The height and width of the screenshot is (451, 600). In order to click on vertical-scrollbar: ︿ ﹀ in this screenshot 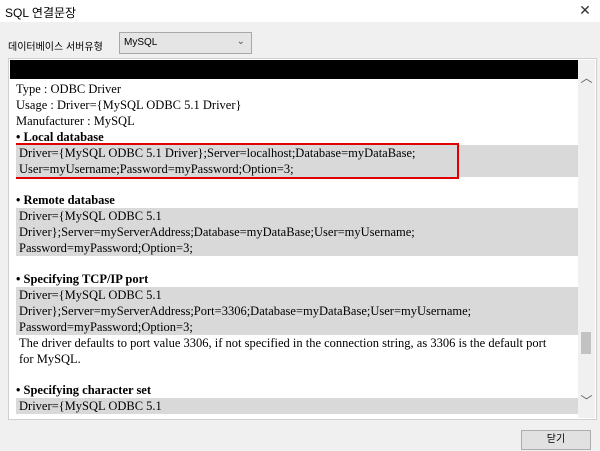, I will do `click(586, 239)`.